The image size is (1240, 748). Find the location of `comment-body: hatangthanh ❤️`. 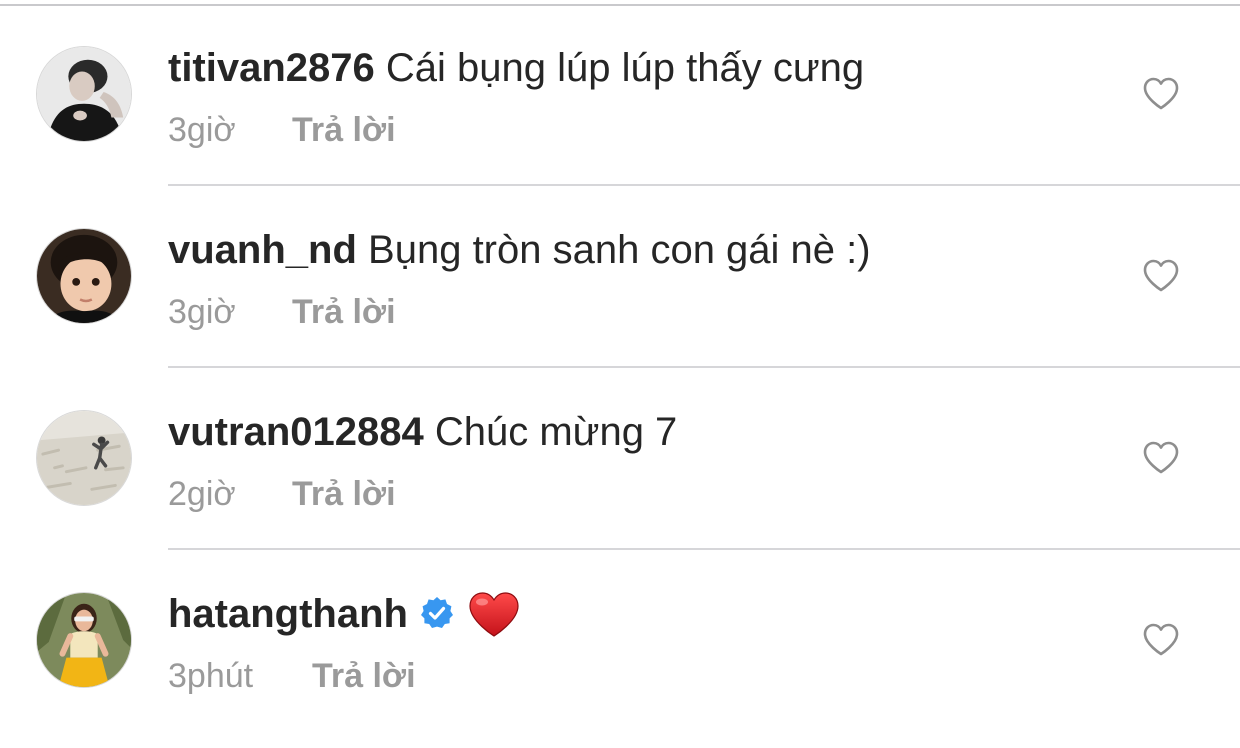

comment-body: hatangthanh ❤️ is located at coordinates (344, 614).